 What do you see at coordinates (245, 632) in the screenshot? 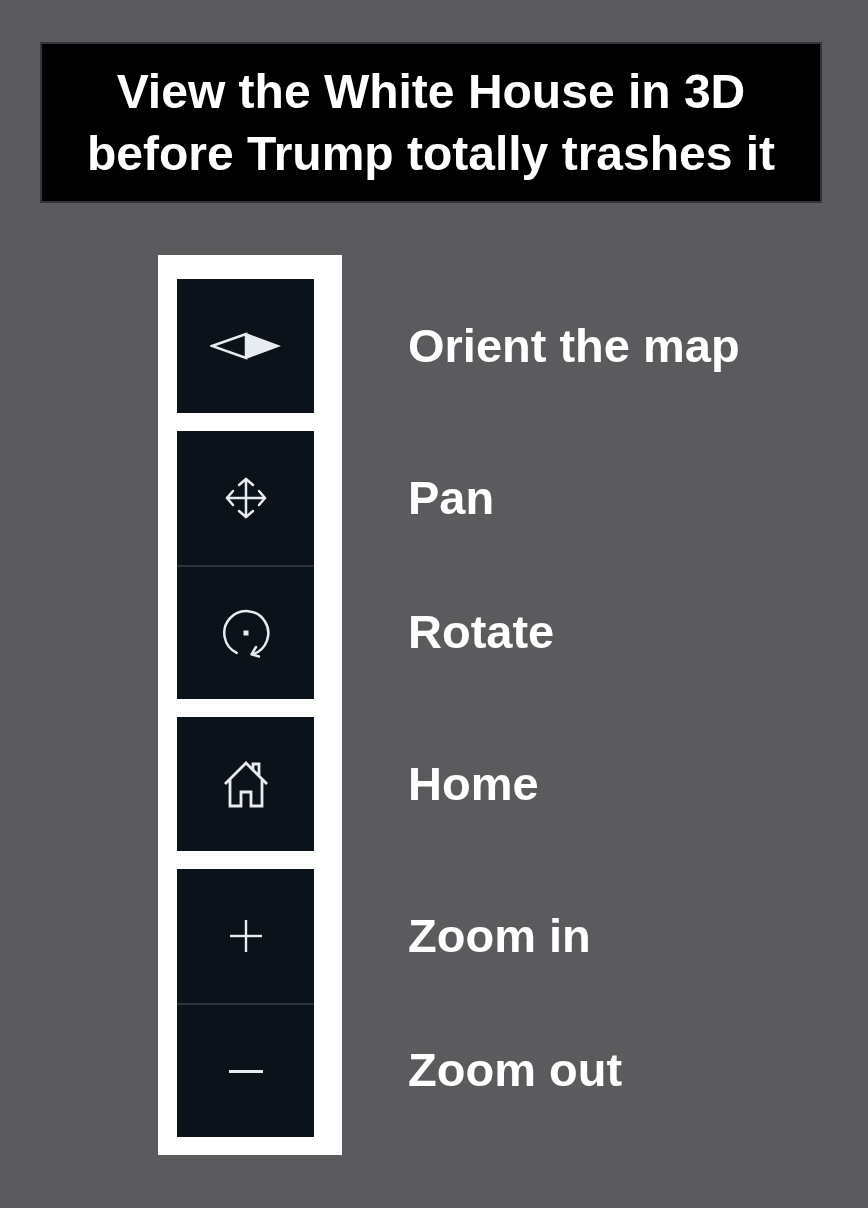
I see `rotate-button` at bounding box center [245, 632].